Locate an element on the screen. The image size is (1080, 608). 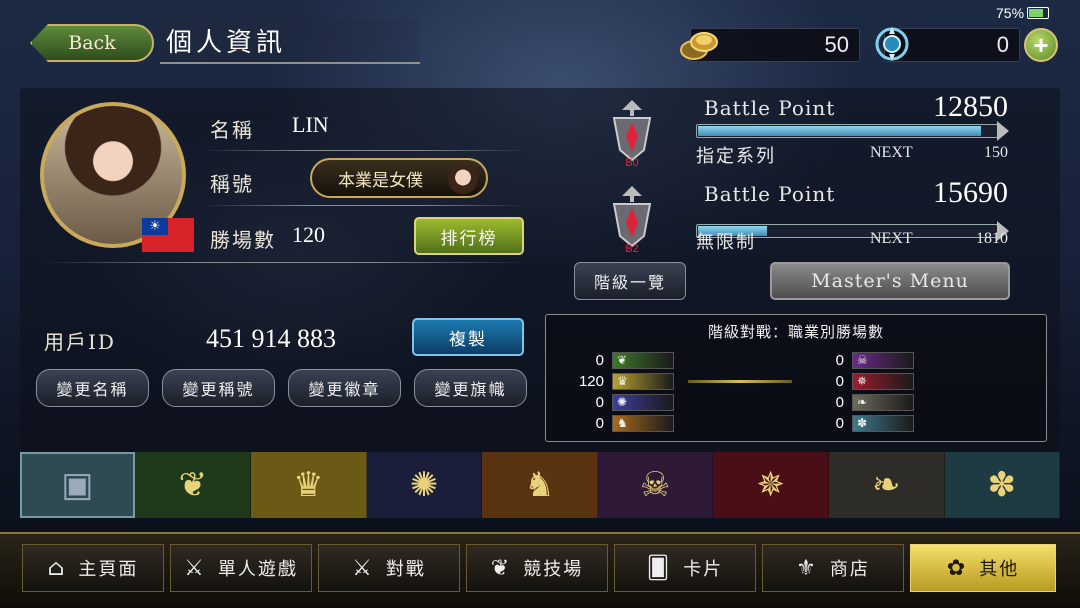
nav-other: ✿ 其他 is located at coordinates (983, 568).